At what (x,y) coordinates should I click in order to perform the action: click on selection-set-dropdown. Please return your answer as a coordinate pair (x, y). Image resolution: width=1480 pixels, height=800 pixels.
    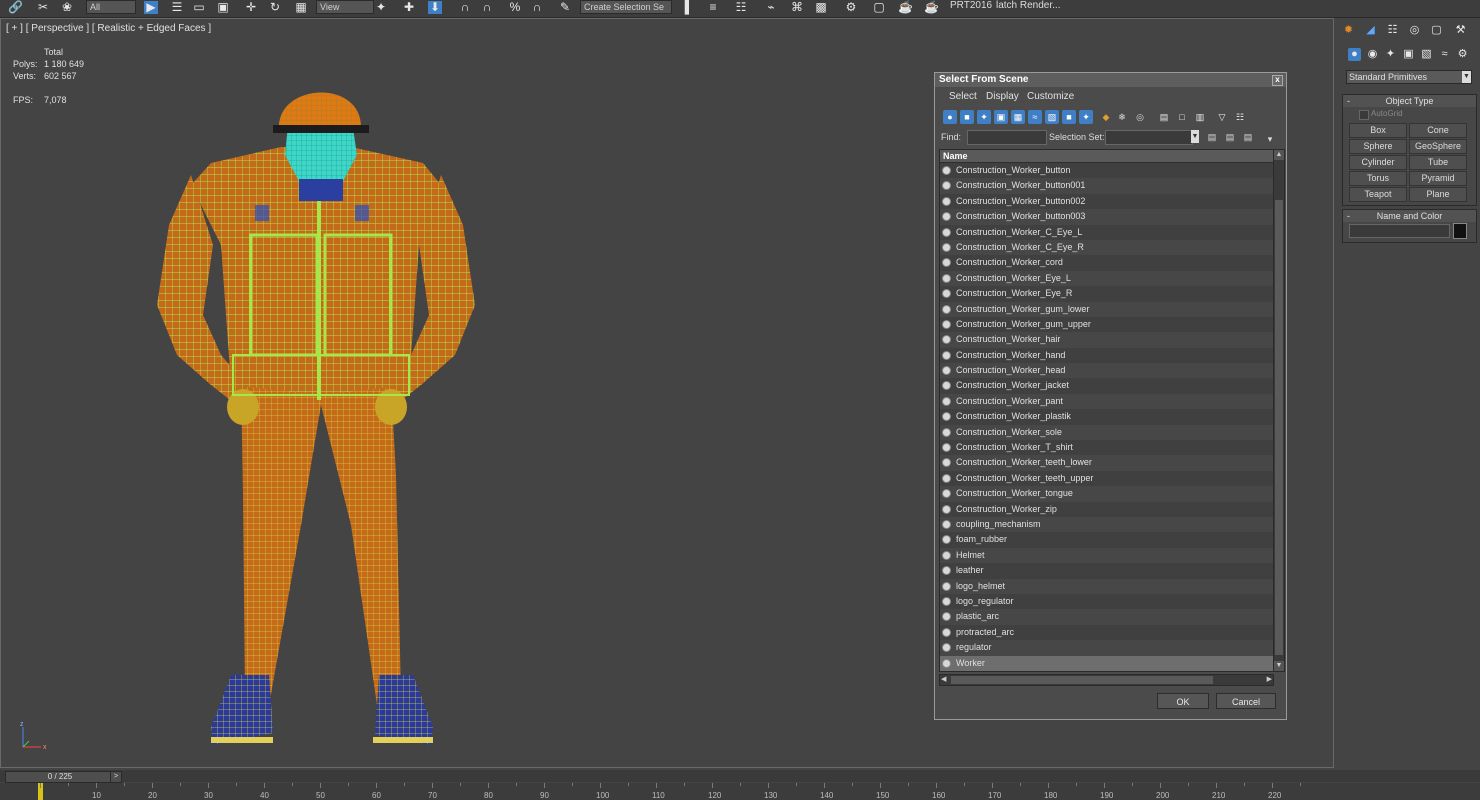
    Looking at the image, I should click on (1149, 137).